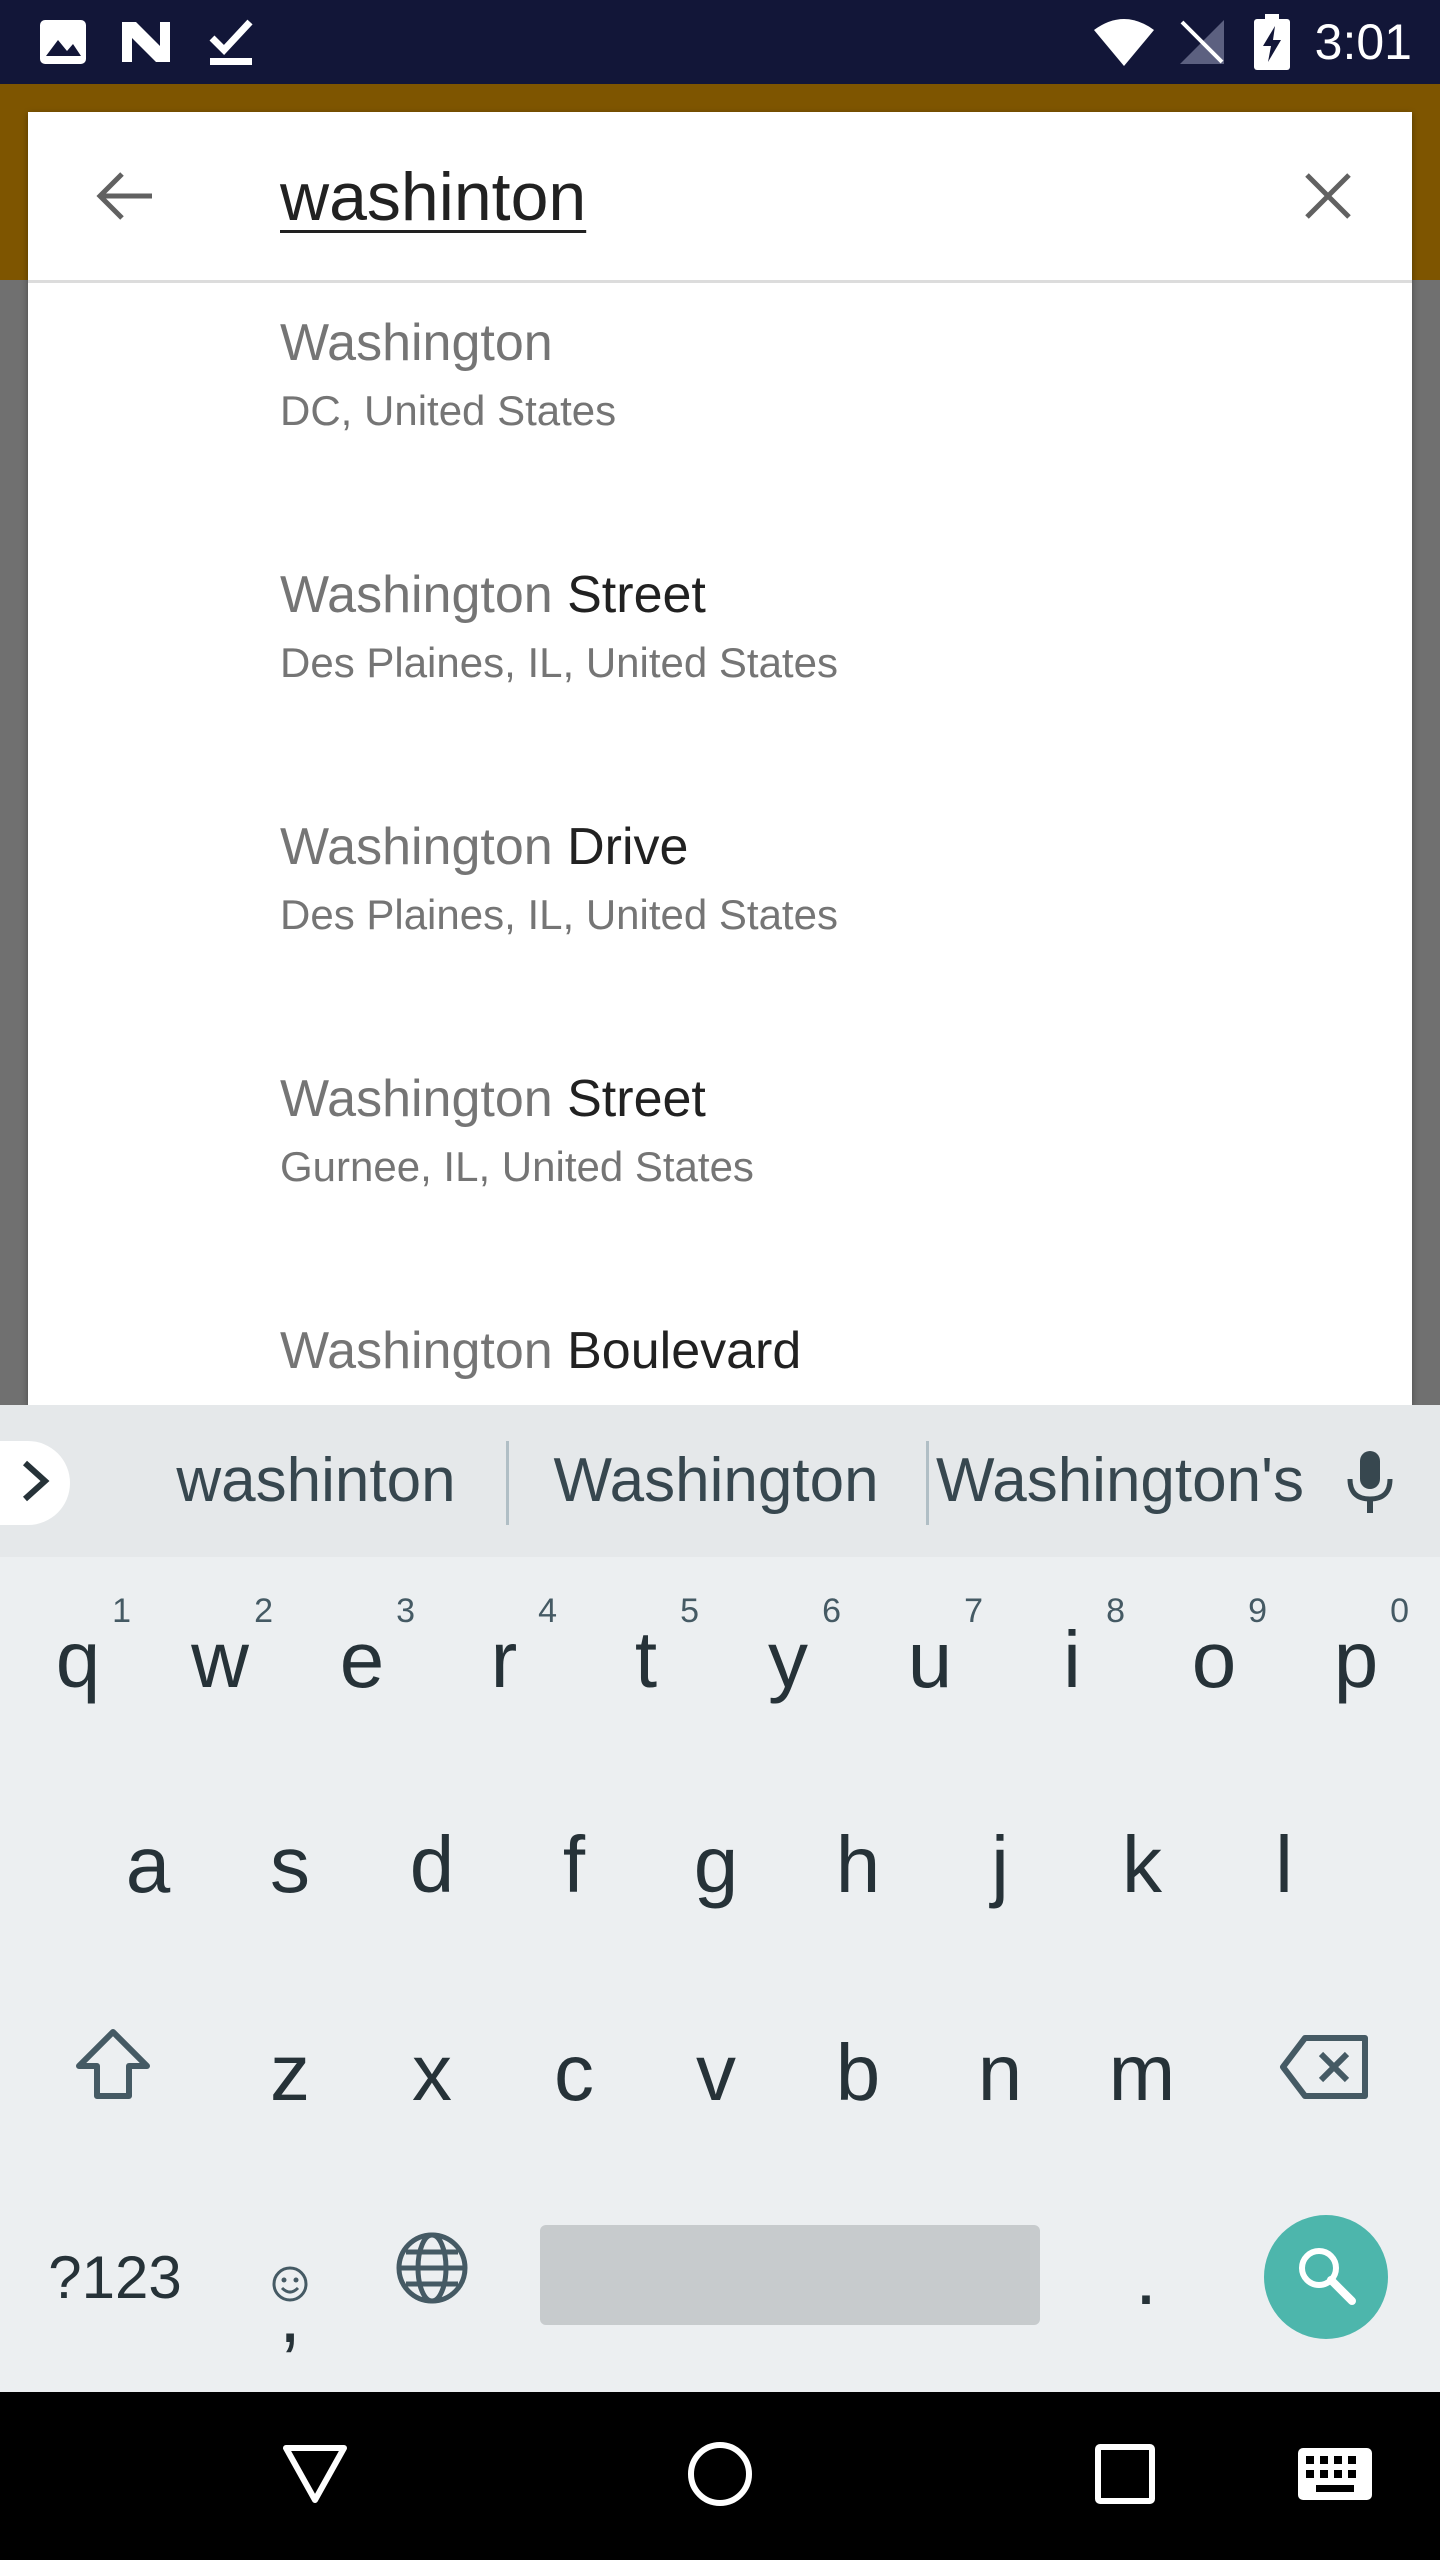  I want to click on shift-icon, so click(113, 2073).